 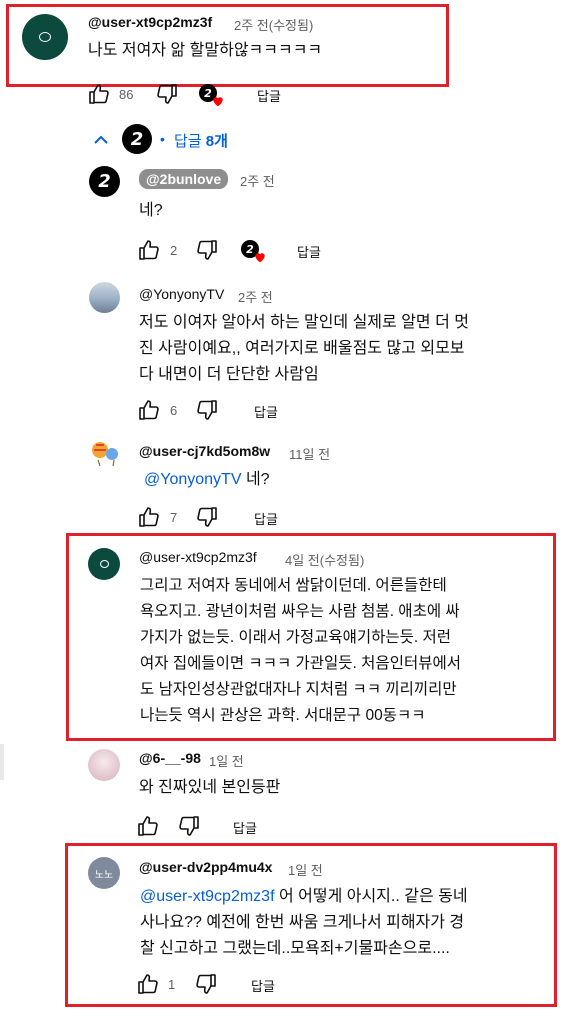 What do you see at coordinates (181, 294) in the screenshot?
I see `comment-author: @YonyonyTV` at bounding box center [181, 294].